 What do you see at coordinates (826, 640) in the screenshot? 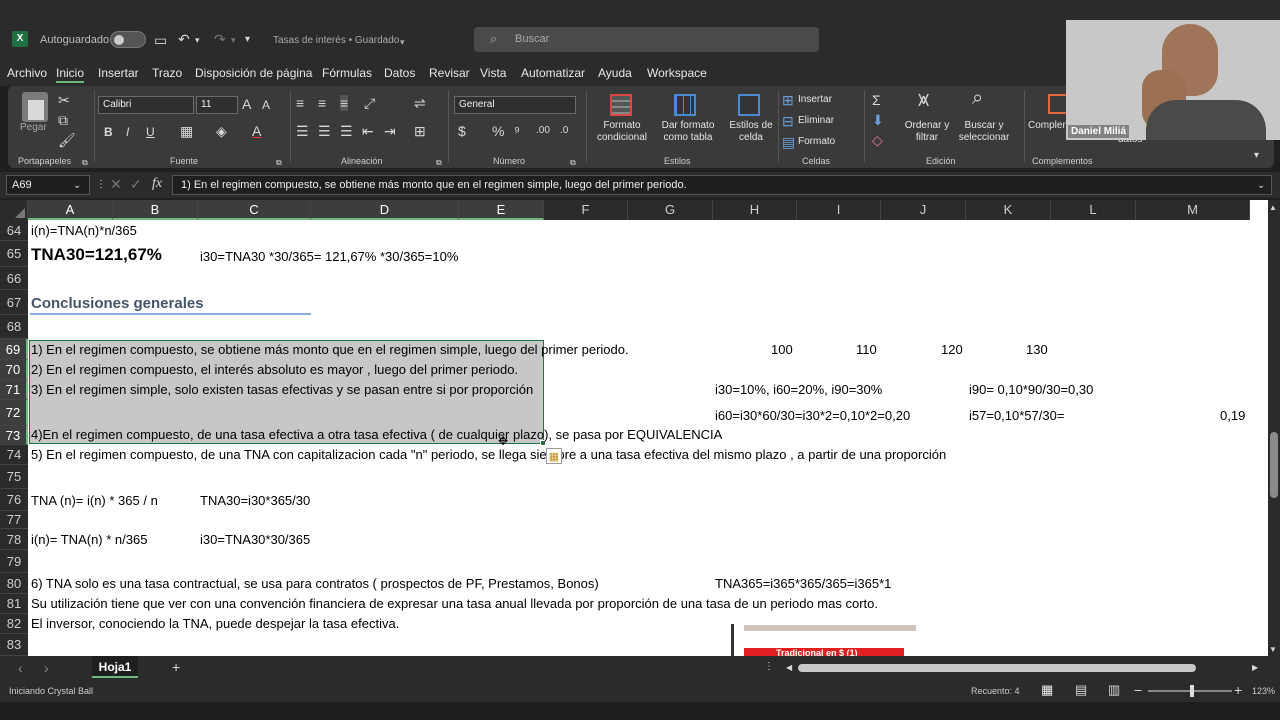
I see `embedded-image: Tradicional en $ (1)` at bounding box center [826, 640].